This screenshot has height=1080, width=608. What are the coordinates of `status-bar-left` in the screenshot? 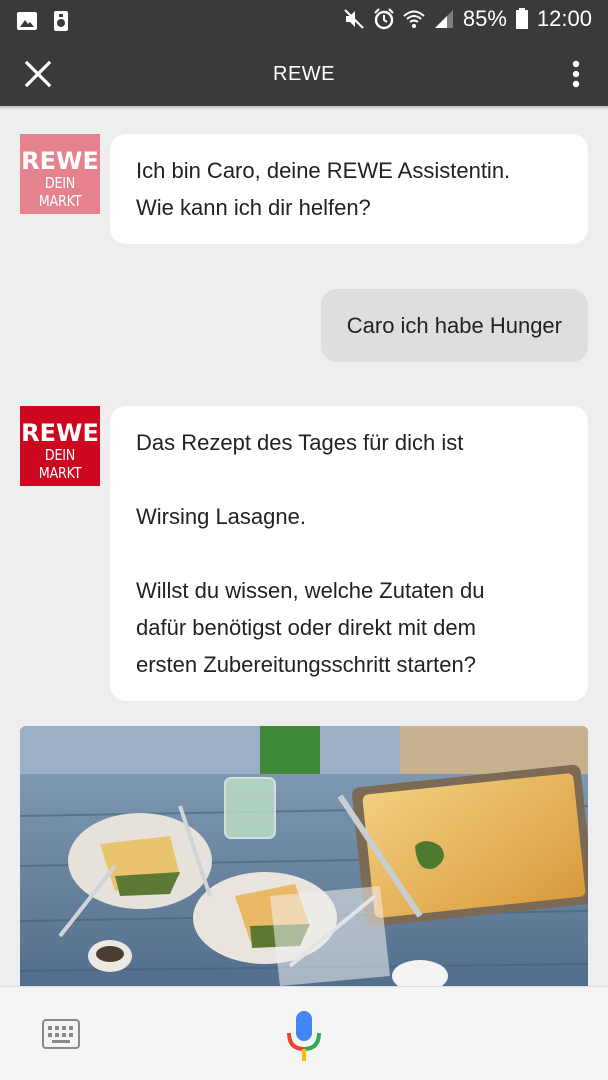 It's located at (44, 21).